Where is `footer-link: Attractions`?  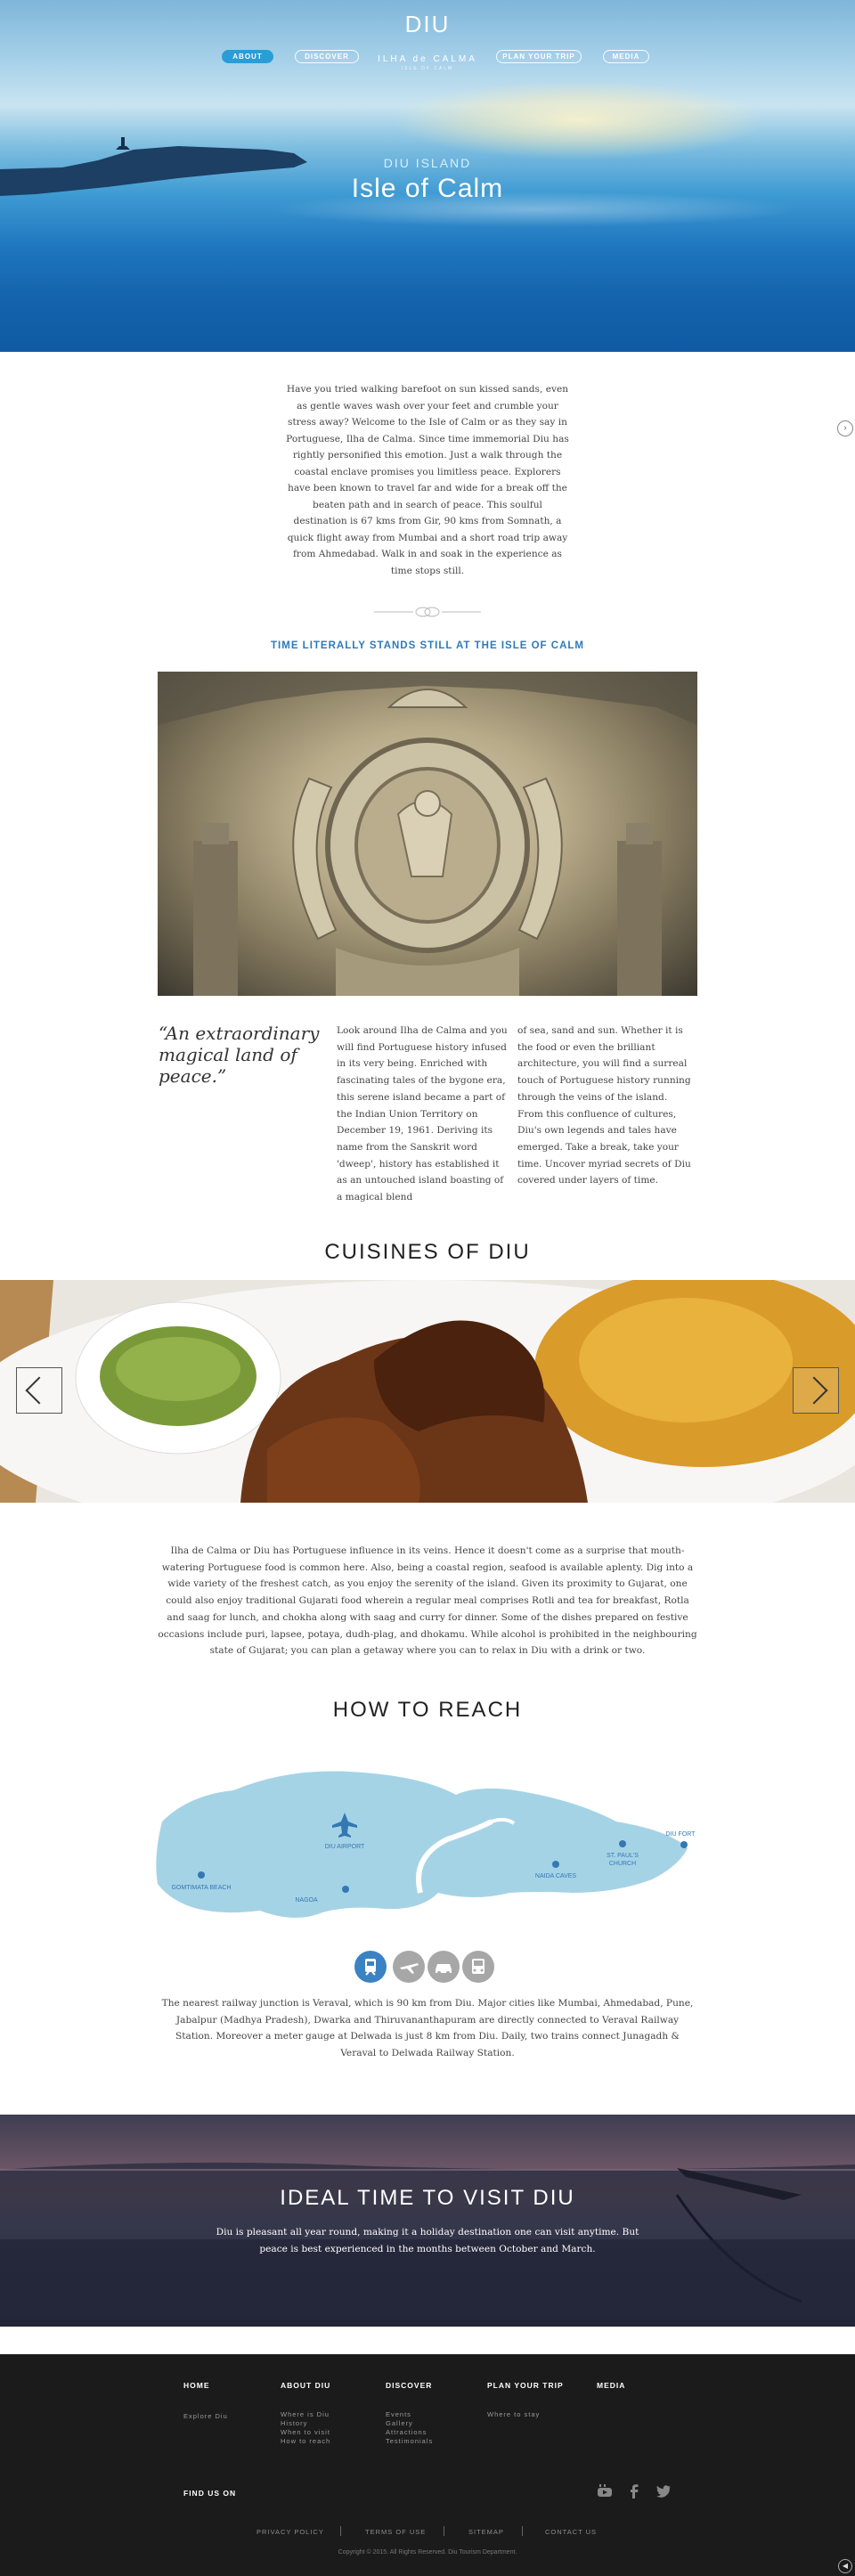
footer-link: Attractions is located at coordinates (406, 2432).